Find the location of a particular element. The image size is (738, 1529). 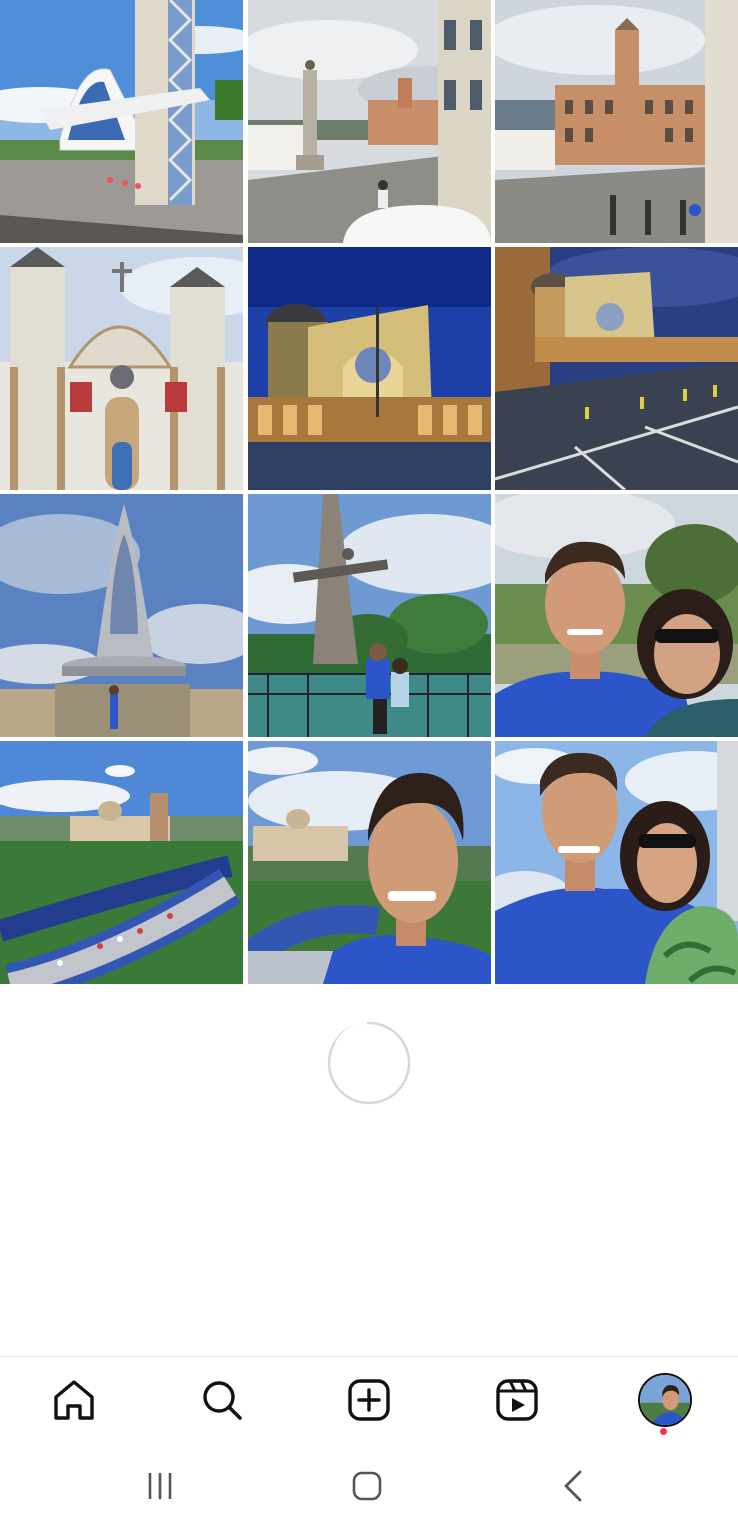

photo-couple-selfie-sky is located at coordinates (616, 862).